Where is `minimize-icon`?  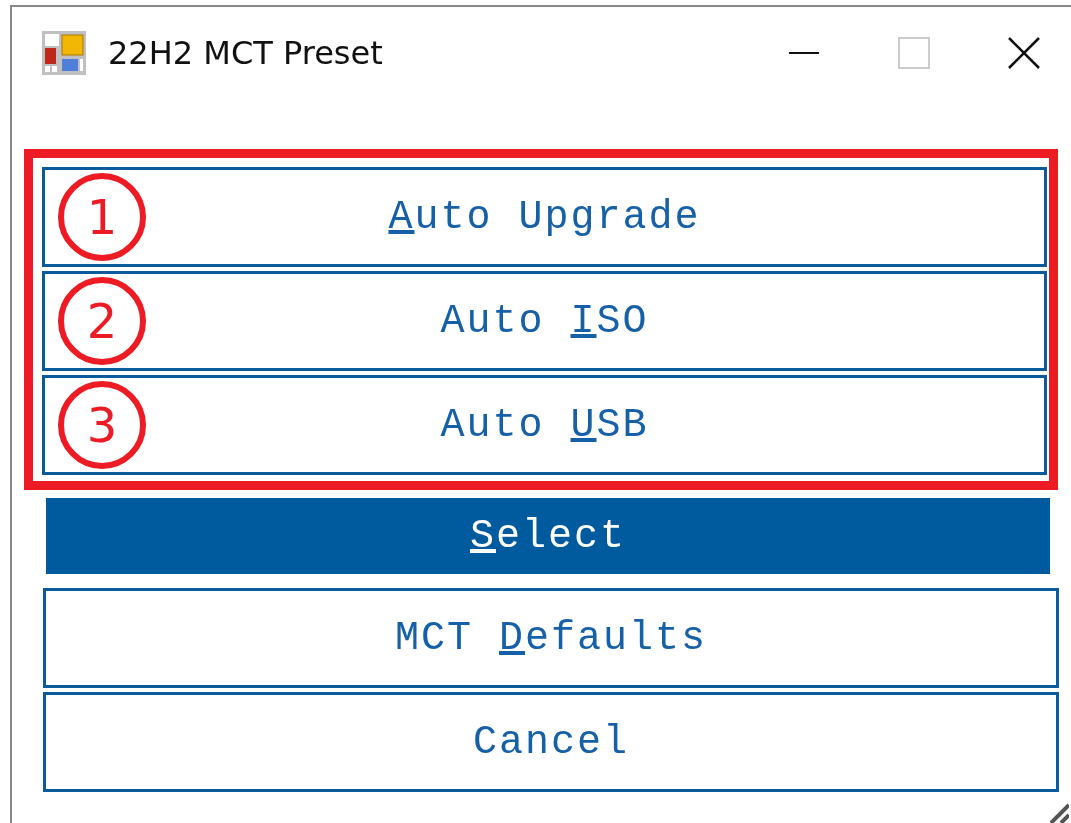 minimize-icon is located at coordinates (804, 53).